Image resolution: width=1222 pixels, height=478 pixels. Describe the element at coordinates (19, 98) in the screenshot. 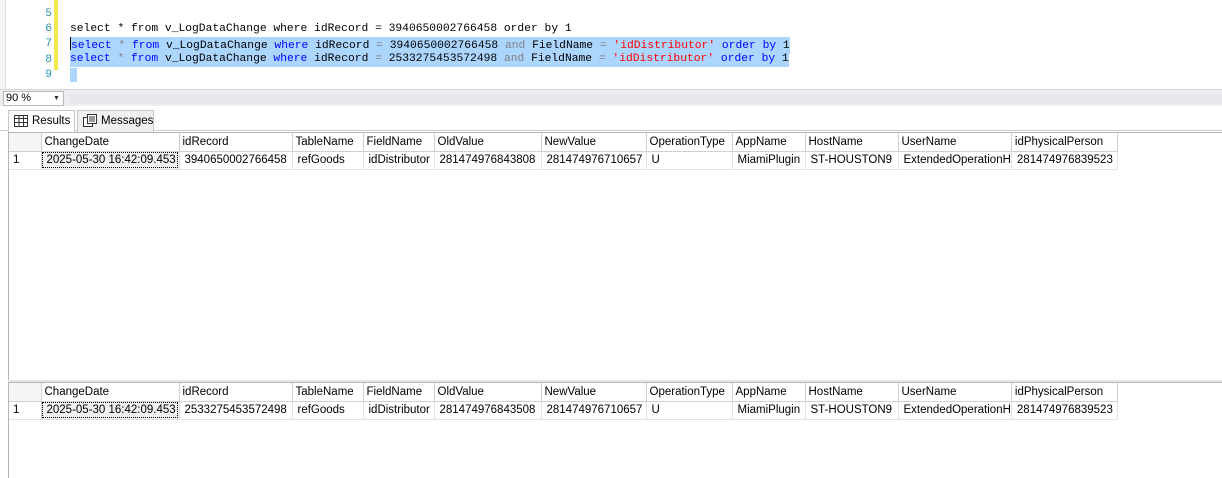

I see `zoom-value: 90 %` at that location.